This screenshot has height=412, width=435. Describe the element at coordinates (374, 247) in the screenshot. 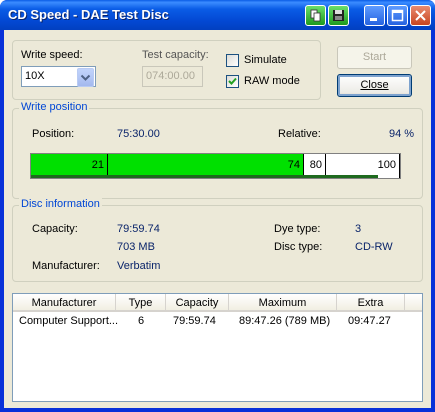

I see `disc-type-value: CD-RW` at that location.